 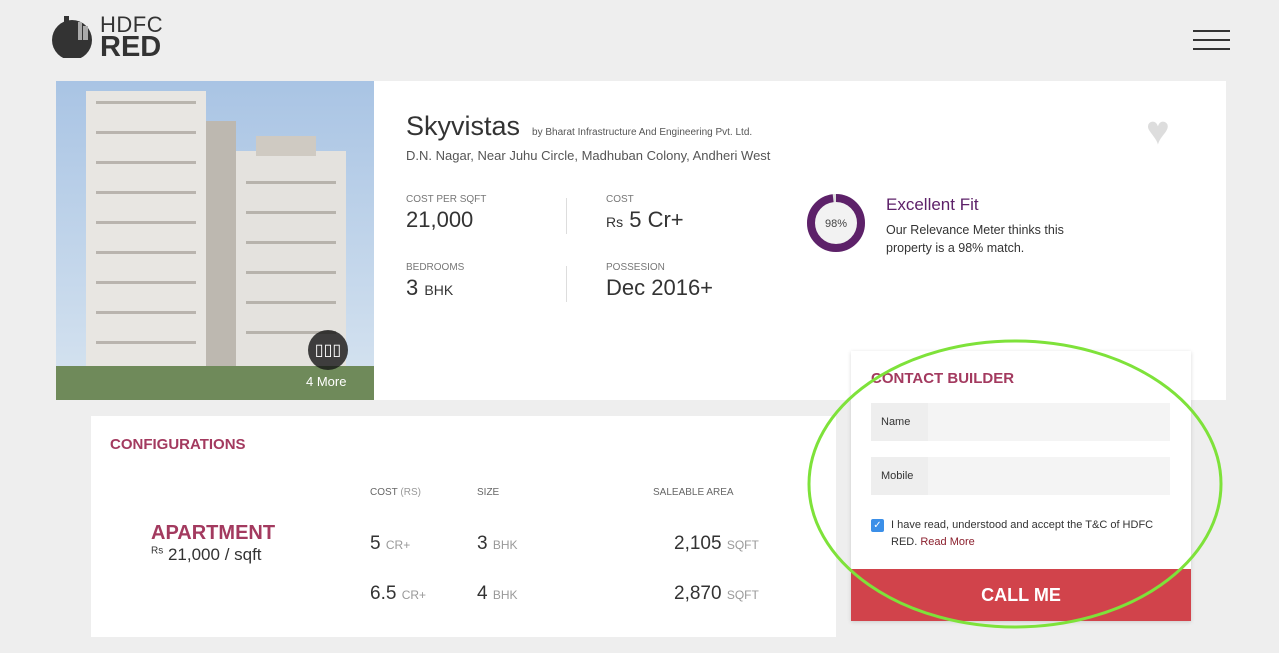 I want to click on mobile-input, so click(x=1049, y=476).